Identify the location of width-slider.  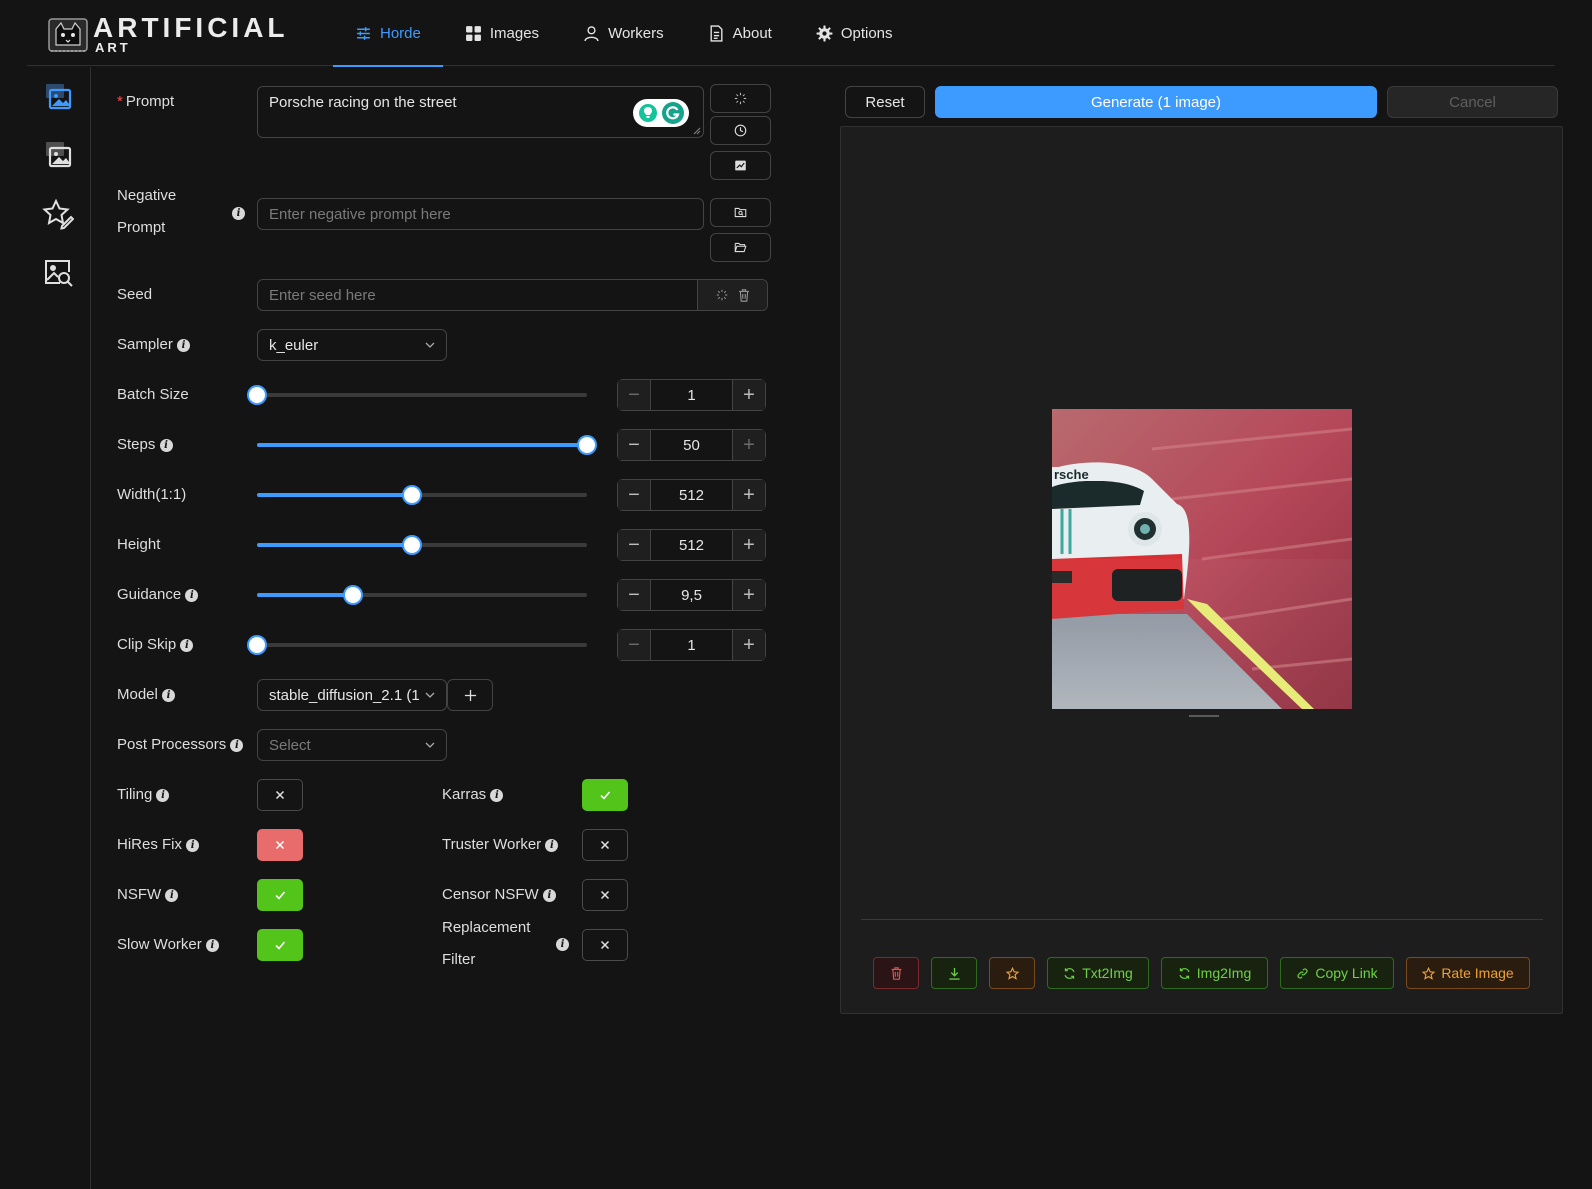
(422, 495).